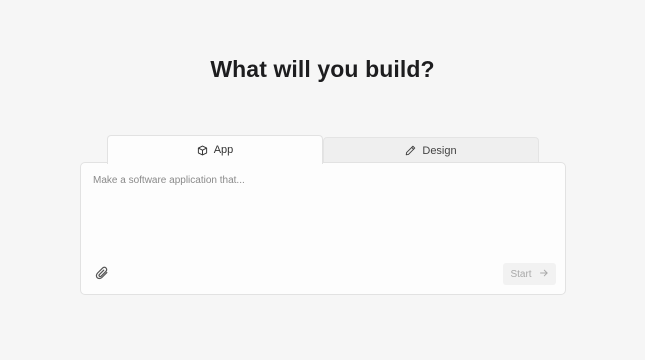 The height and width of the screenshot is (360, 645). I want to click on tab-design: Design, so click(431, 150).